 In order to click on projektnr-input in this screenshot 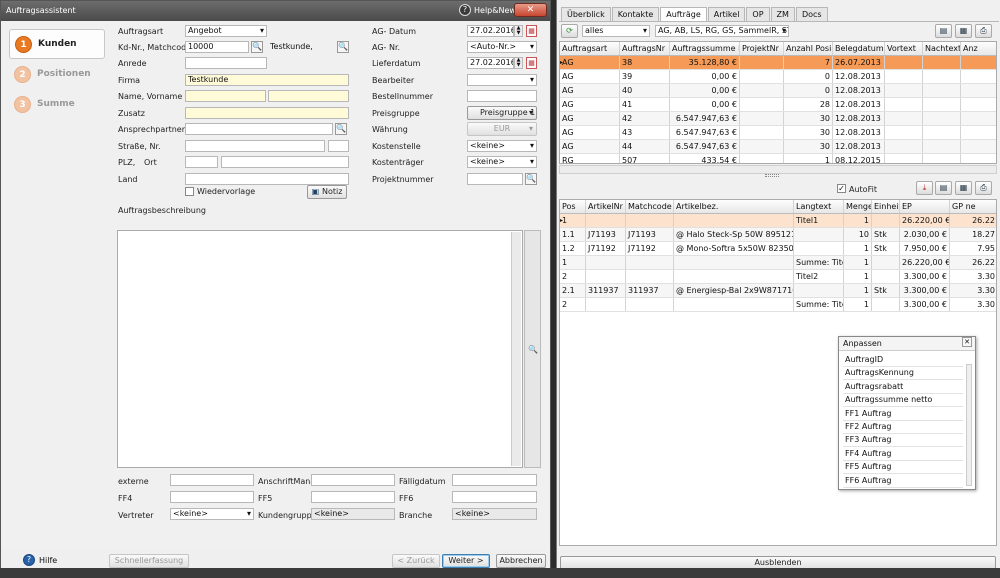, I will do `click(495, 179)`.